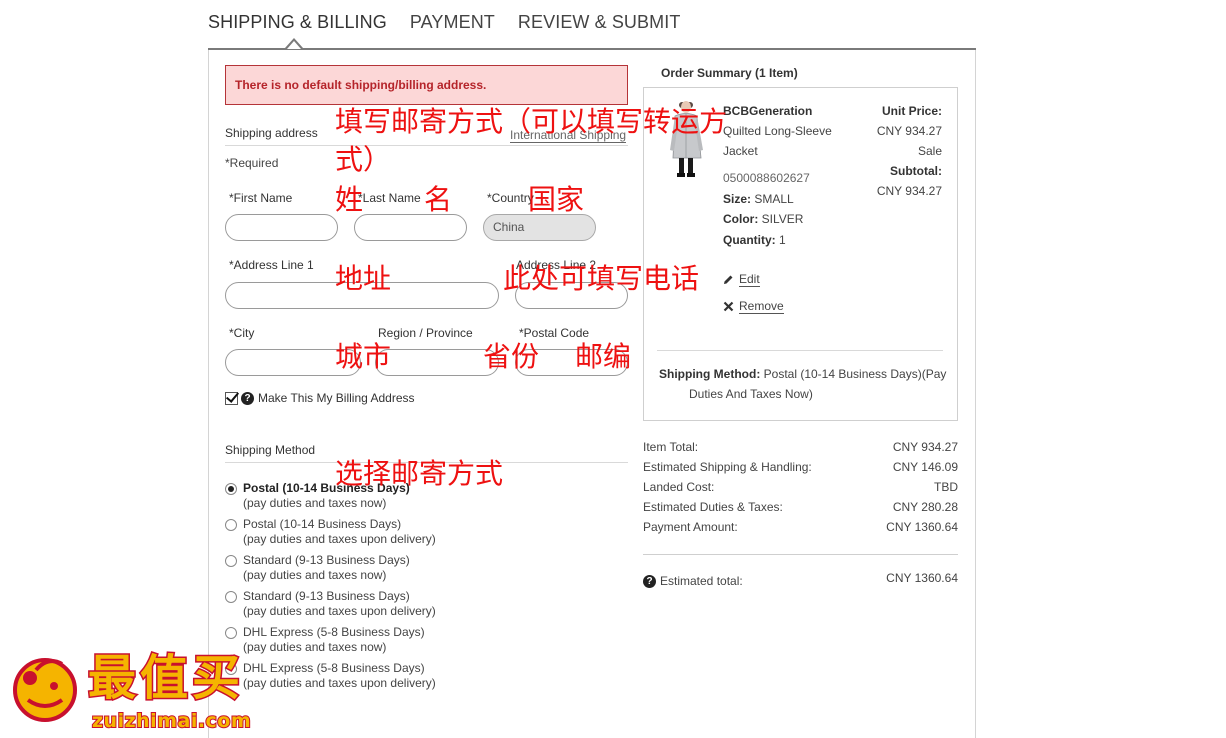  Describe the element at coordinates (281, 227) in the screenshot. I see `first-name-field` at that location.